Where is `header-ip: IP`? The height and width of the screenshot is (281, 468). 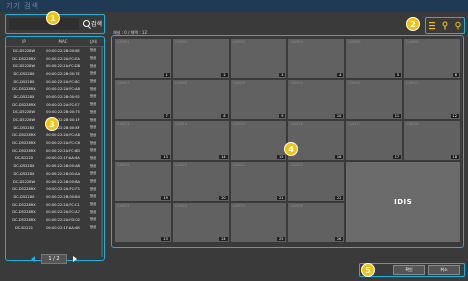 header-ip: IP is located at coordinates (24, 41).